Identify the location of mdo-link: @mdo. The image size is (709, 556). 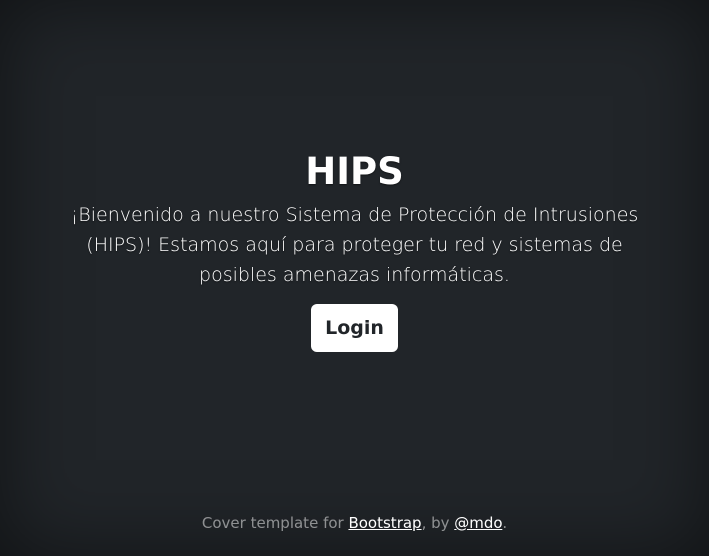
(478, 523).